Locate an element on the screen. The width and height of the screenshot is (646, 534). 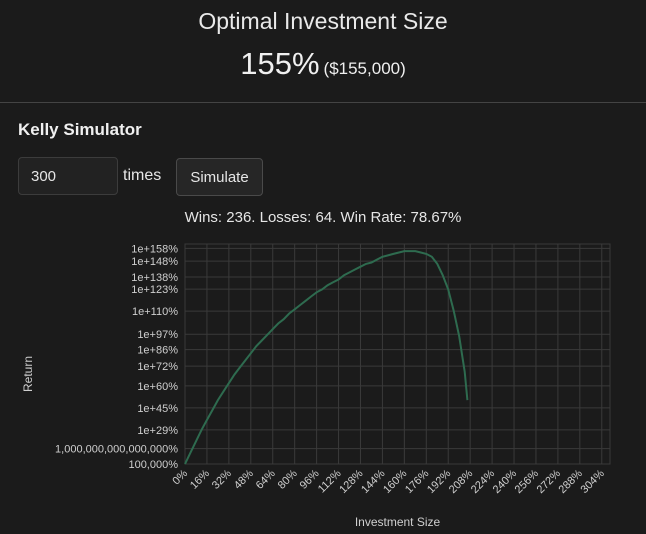
x-tick-label: 16% is located at coordinates (200, 479).